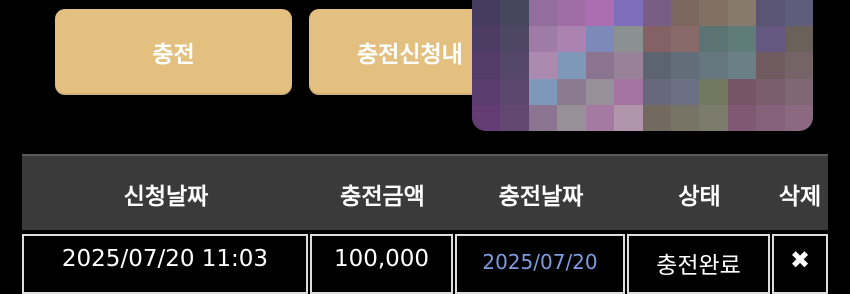  Describe the element at coordinates (410, 55) in the screenshot. I see `charge-history-button-label: 충전신청내` at that location.